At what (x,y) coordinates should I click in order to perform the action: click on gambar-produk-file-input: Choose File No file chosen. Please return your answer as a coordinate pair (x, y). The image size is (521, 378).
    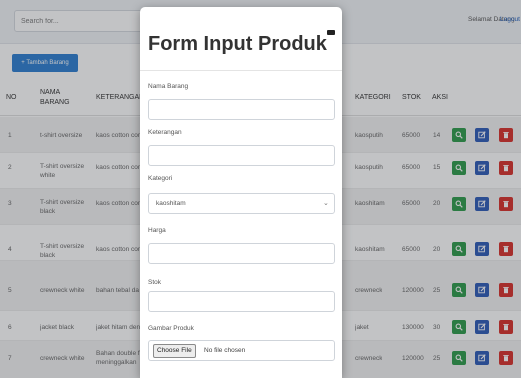
    Looking at the image, I should click on (241, 350).